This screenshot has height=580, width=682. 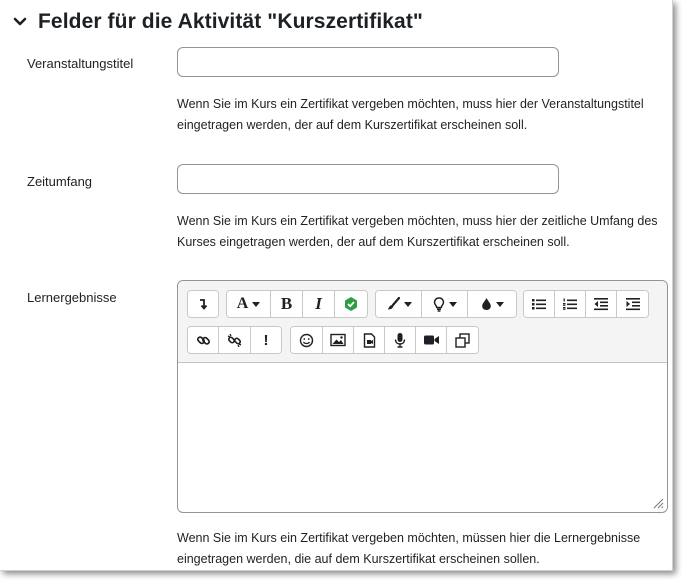 What do you see at coordinates (20, 22) in the screenshot?
I see `chevron-down-icon` at bounding box center [20, 22].